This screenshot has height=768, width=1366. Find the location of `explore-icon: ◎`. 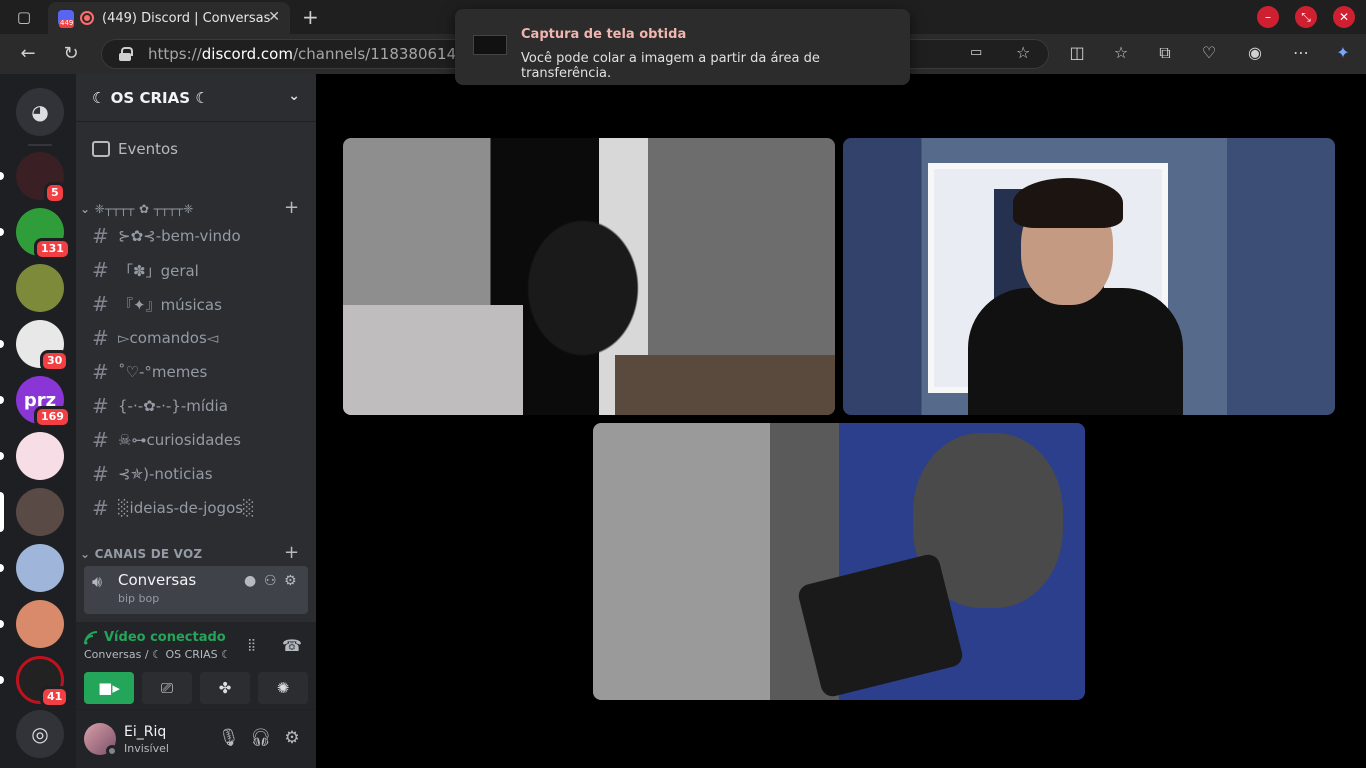

explore-icon: ◎ is located at coordinates (40, 734).